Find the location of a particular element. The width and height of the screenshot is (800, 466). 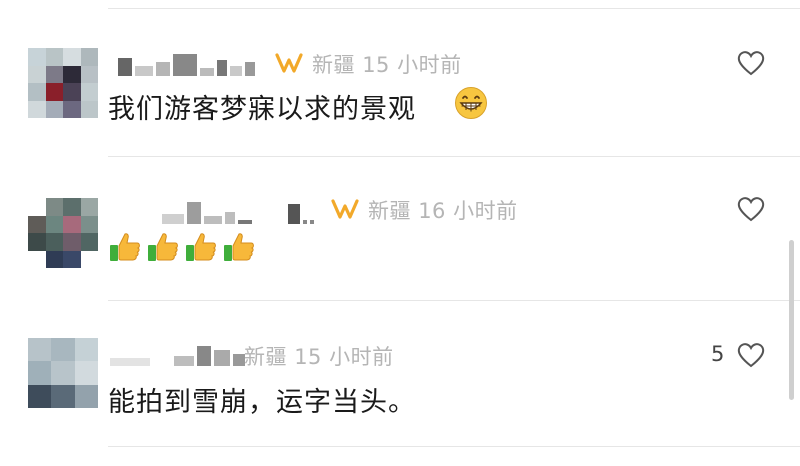

timestamp: 16 小时前 is located at coordinates (468, 211).